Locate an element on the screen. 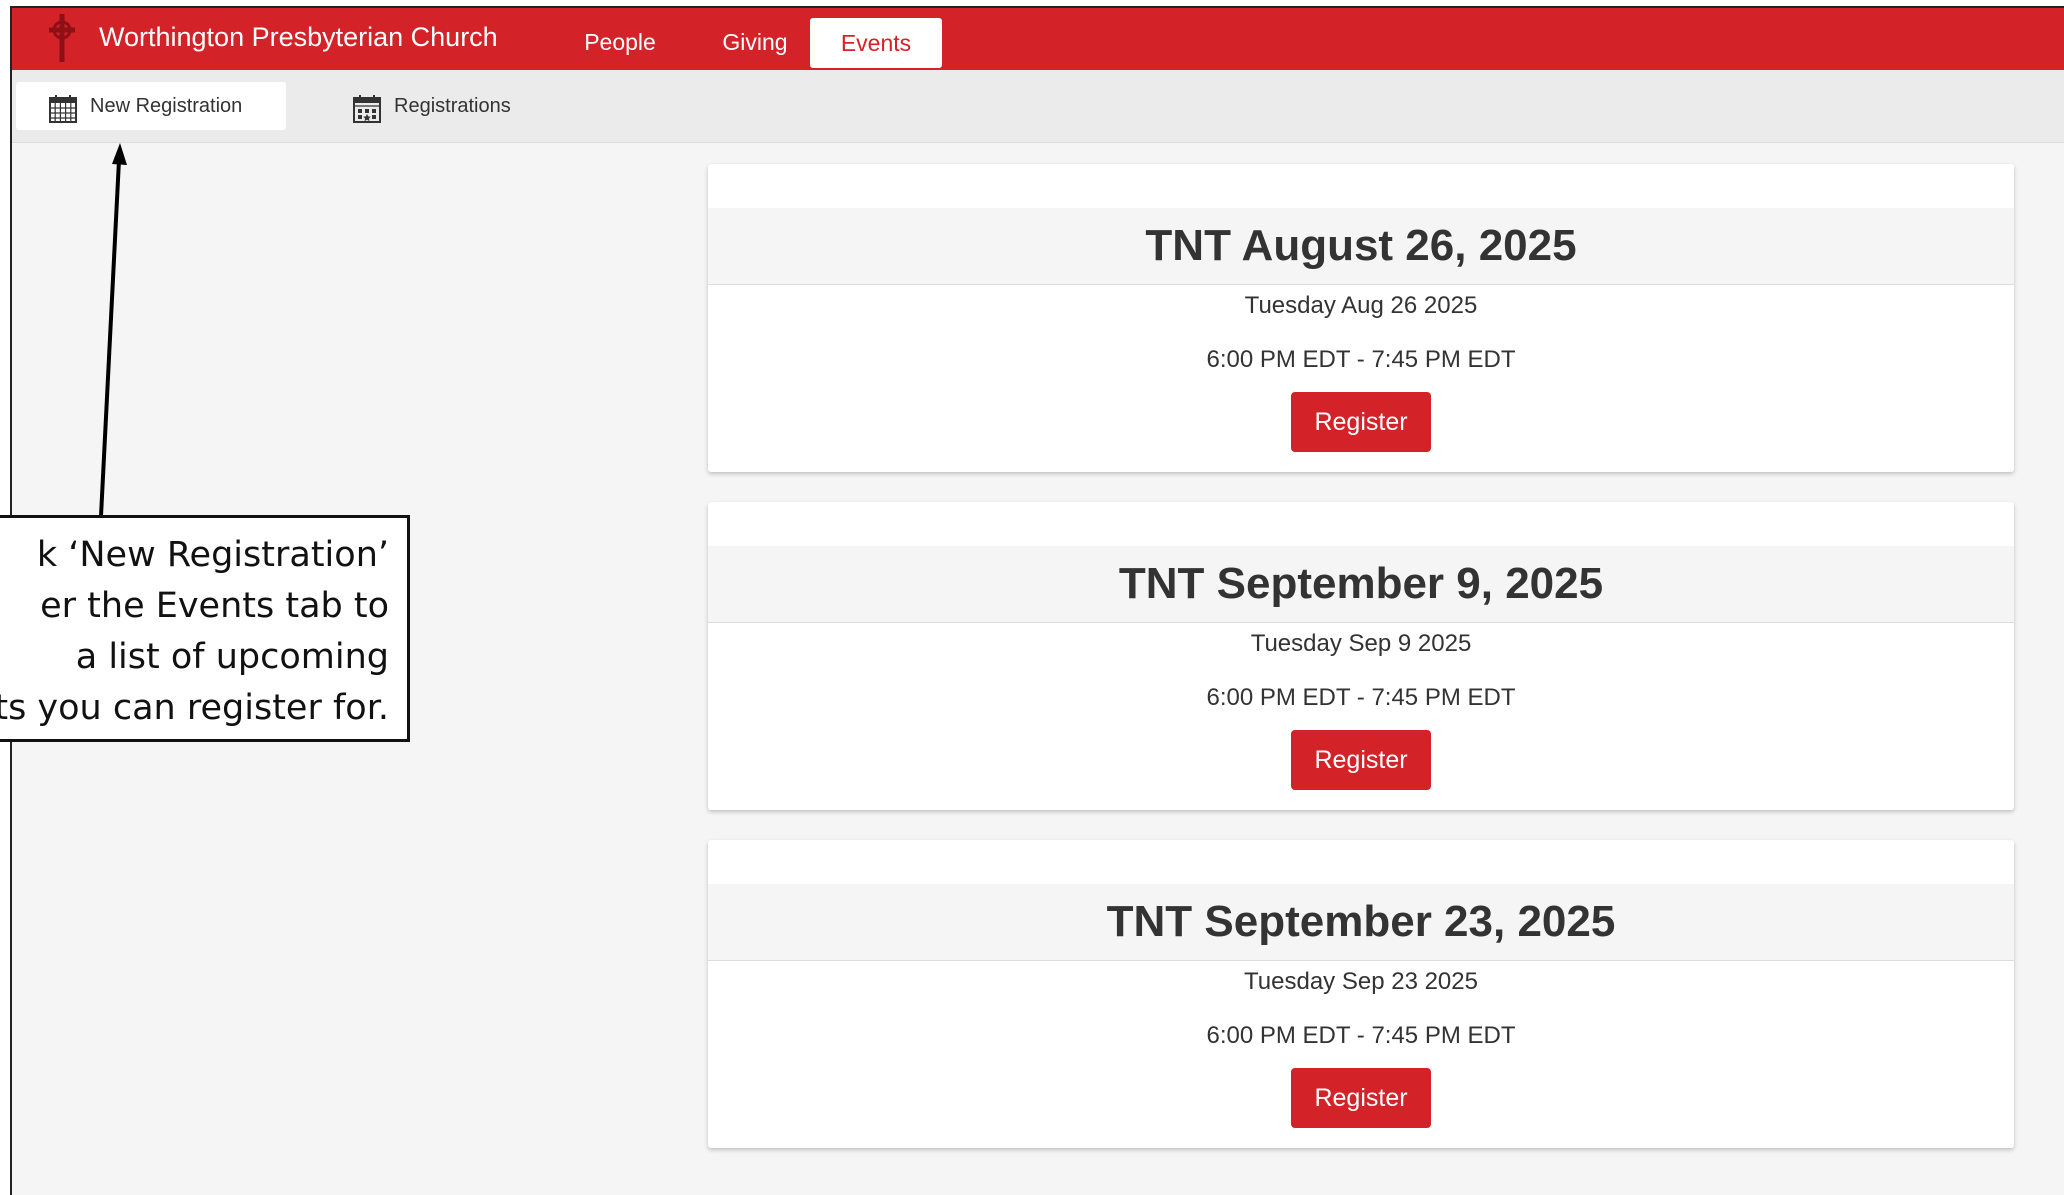  event-card-header: TNT September 9, 2025 is located at coordinates (1361, 584).